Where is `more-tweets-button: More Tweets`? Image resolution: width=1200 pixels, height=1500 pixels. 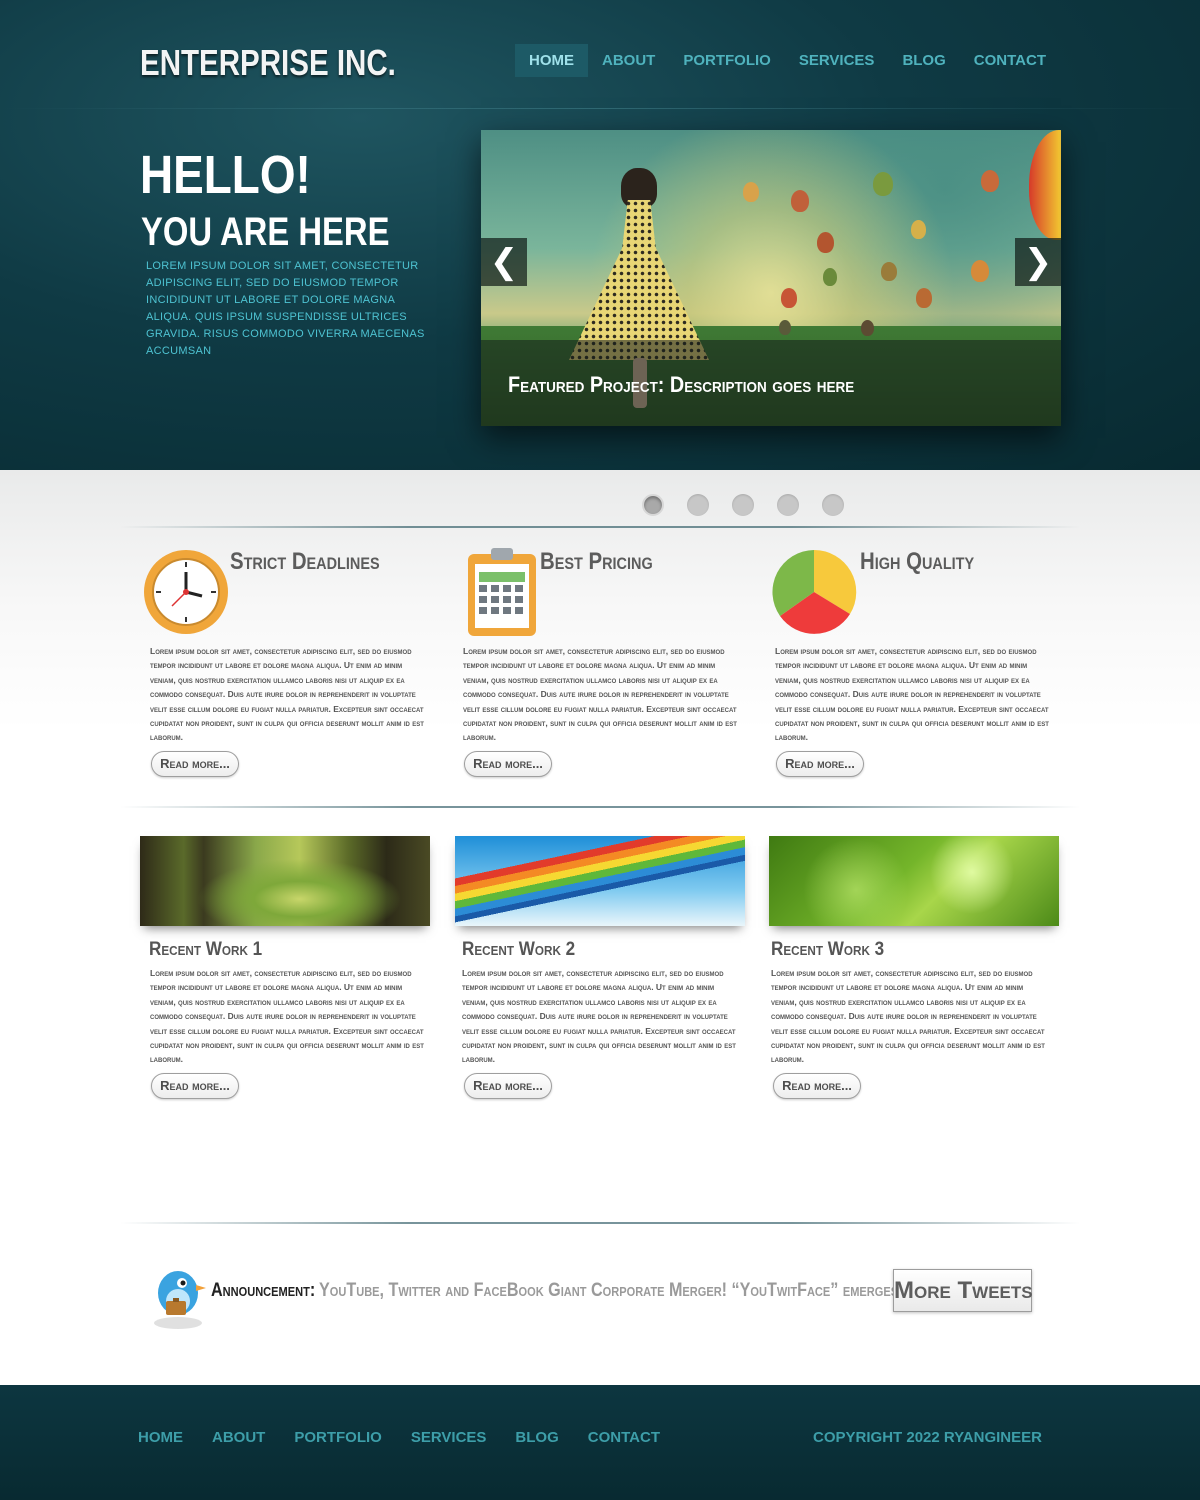 more-tweets-button: More Tweets is located at coordinates (963, 1290).